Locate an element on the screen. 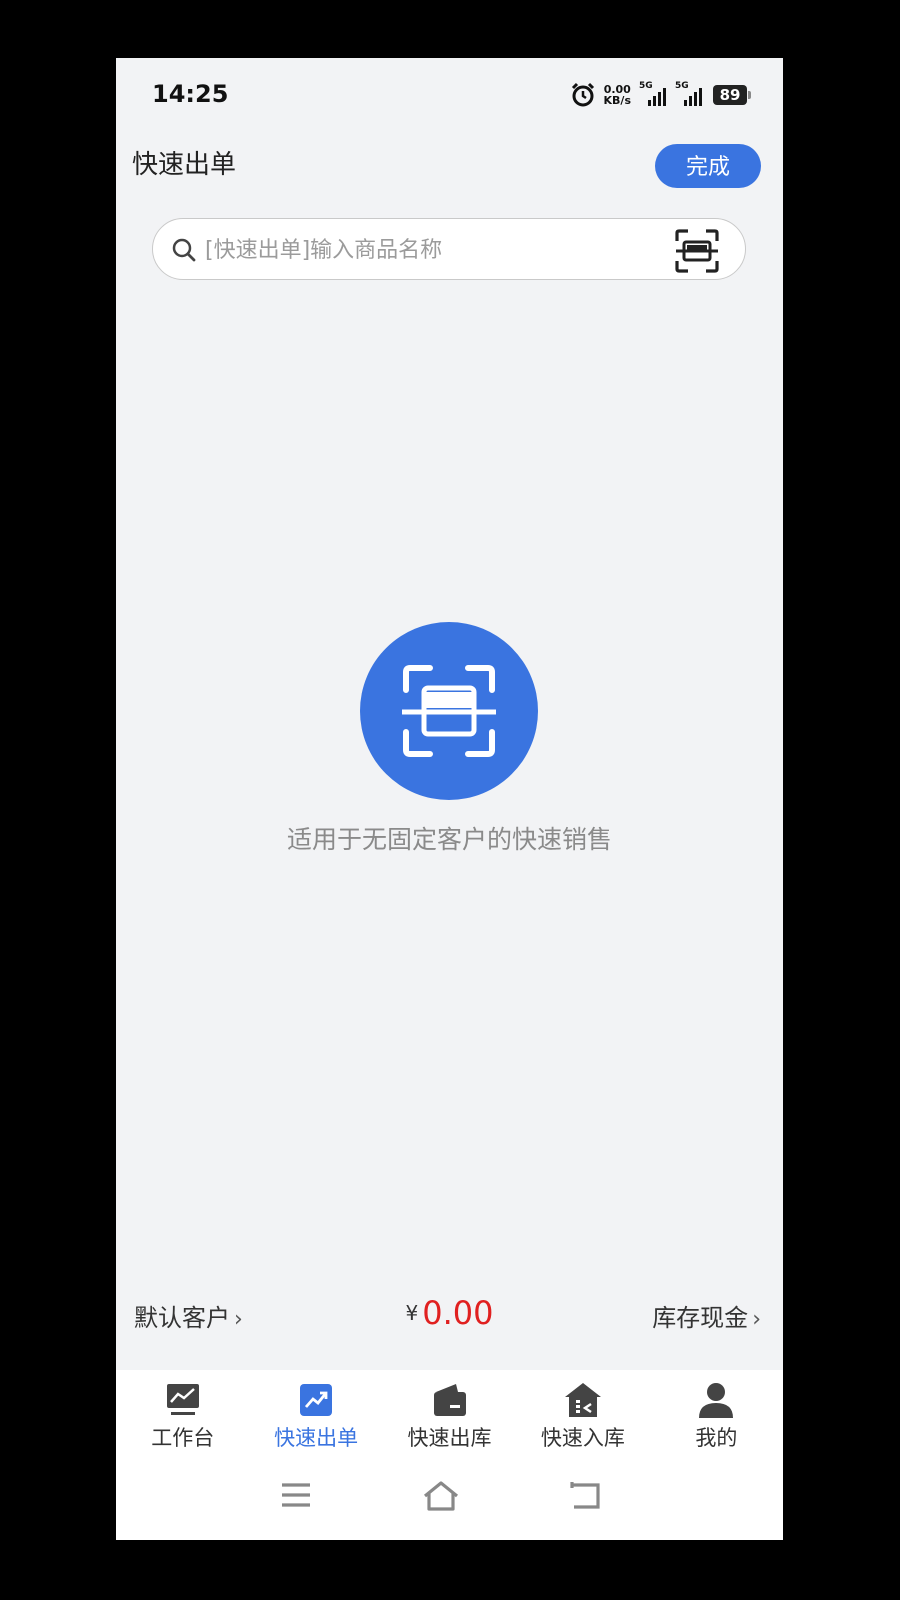 This screenshot has width=900, height=1600. net-speed-unit: KB/s is located at coordinates (617, 100).